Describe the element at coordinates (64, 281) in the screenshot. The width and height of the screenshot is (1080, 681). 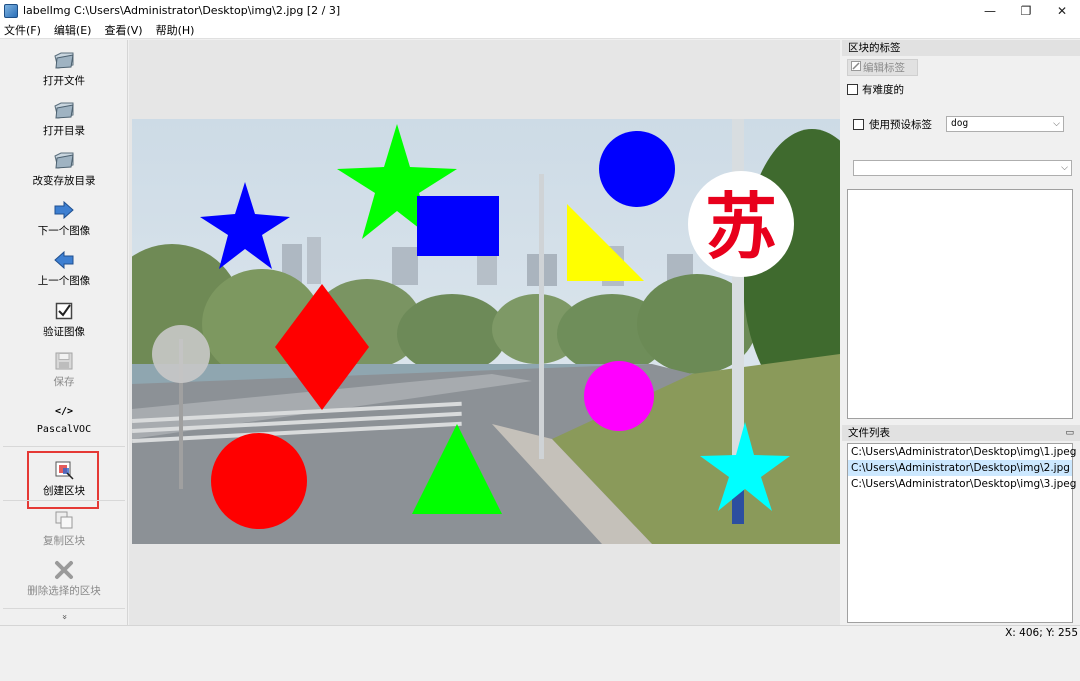
I see `prev-image-label: 上一个图像` at that location.